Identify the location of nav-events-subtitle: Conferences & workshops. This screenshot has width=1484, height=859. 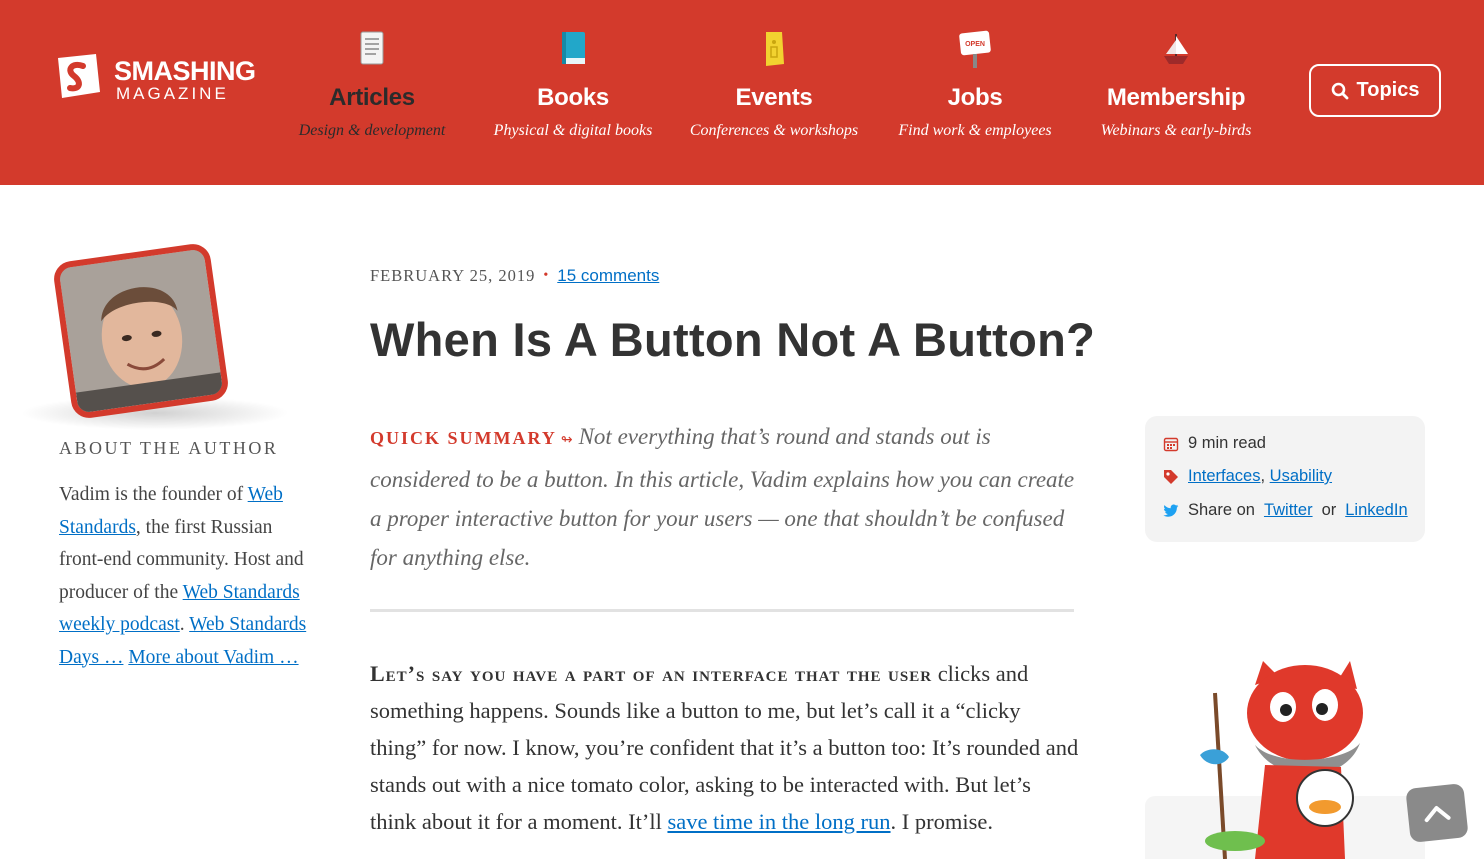
(774, 130).